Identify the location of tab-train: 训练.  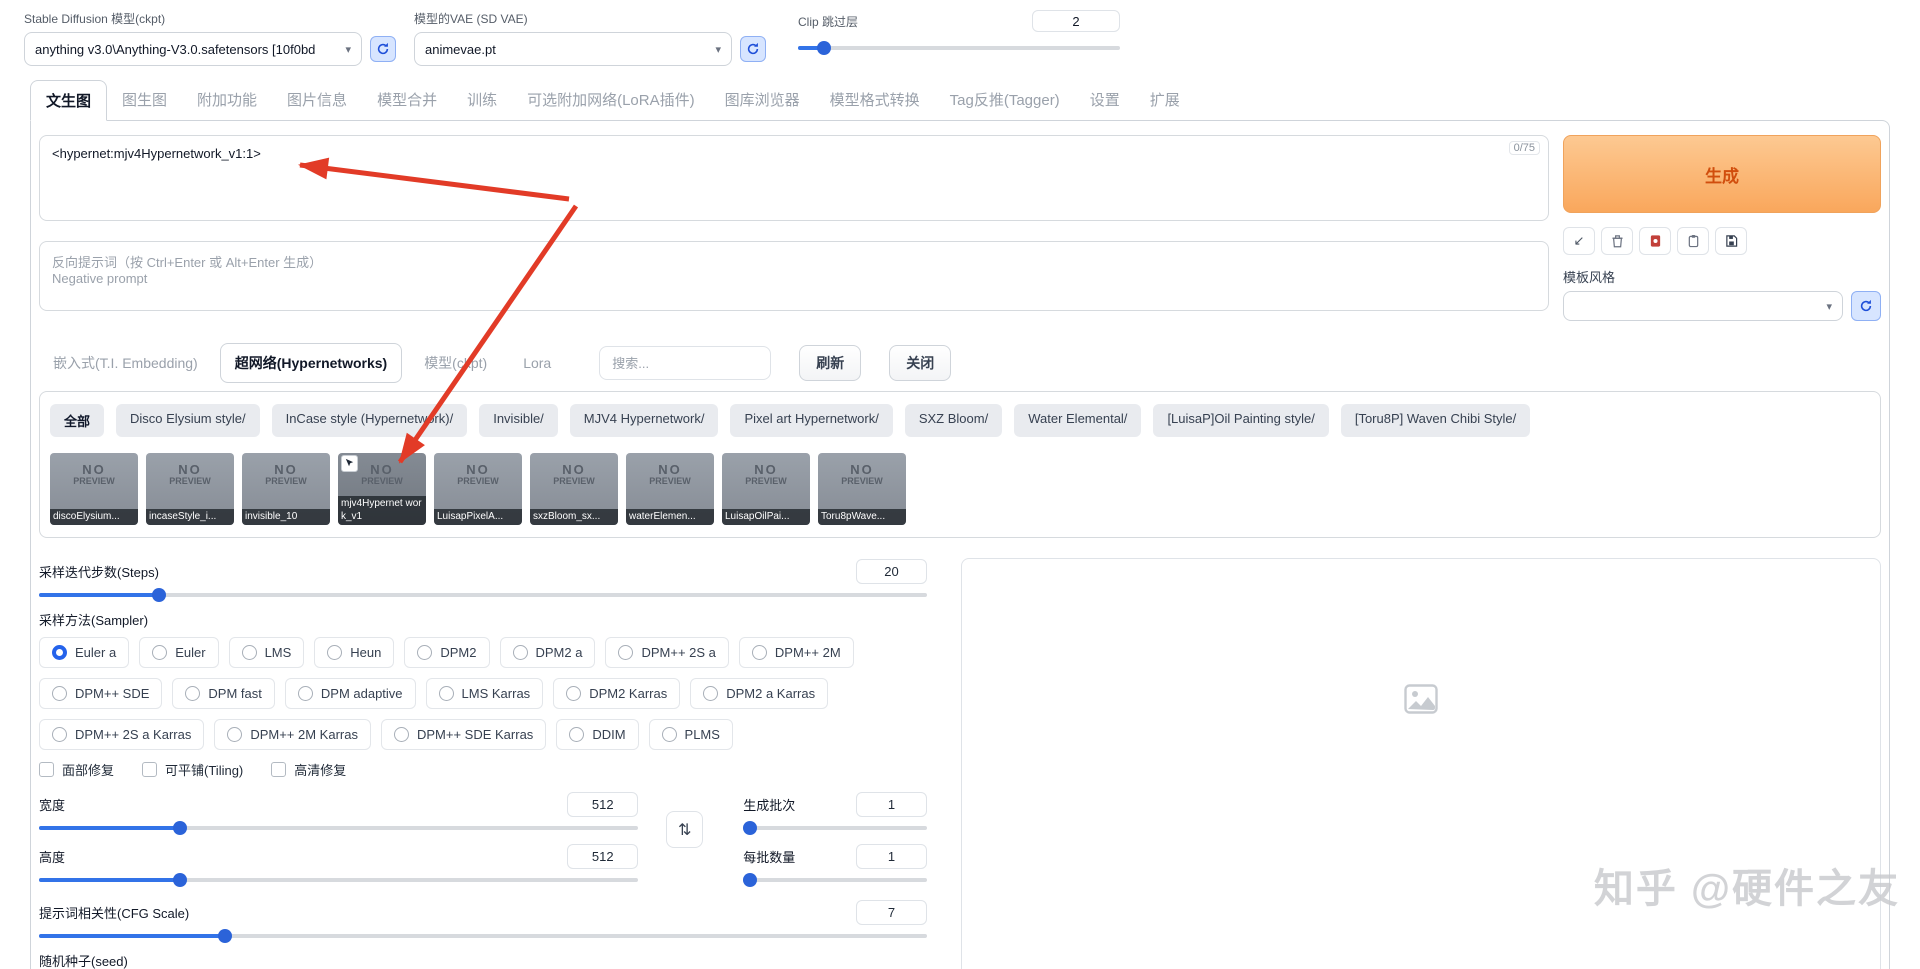
(482, 100).